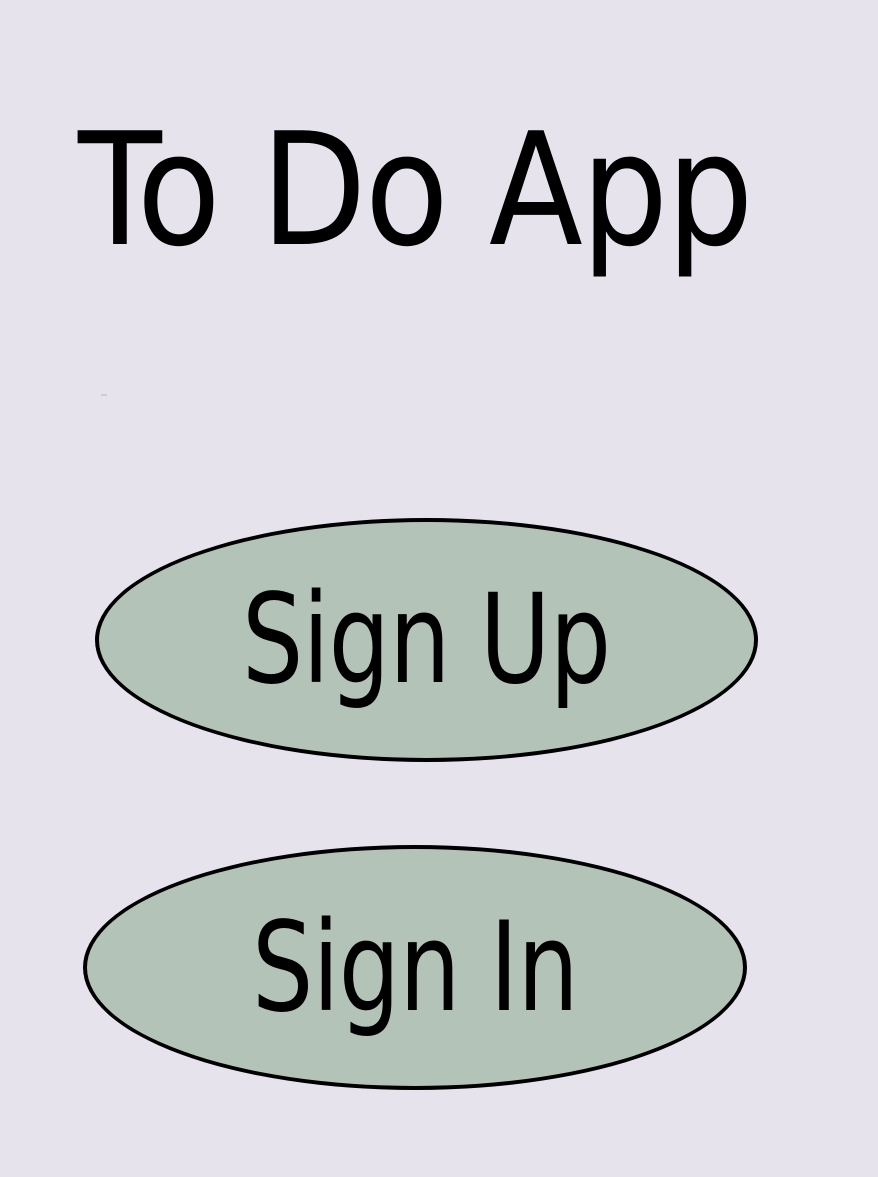 This screenshot has width=878, height=1177. I want to click on app-title: To Do App, so click(416, 190).